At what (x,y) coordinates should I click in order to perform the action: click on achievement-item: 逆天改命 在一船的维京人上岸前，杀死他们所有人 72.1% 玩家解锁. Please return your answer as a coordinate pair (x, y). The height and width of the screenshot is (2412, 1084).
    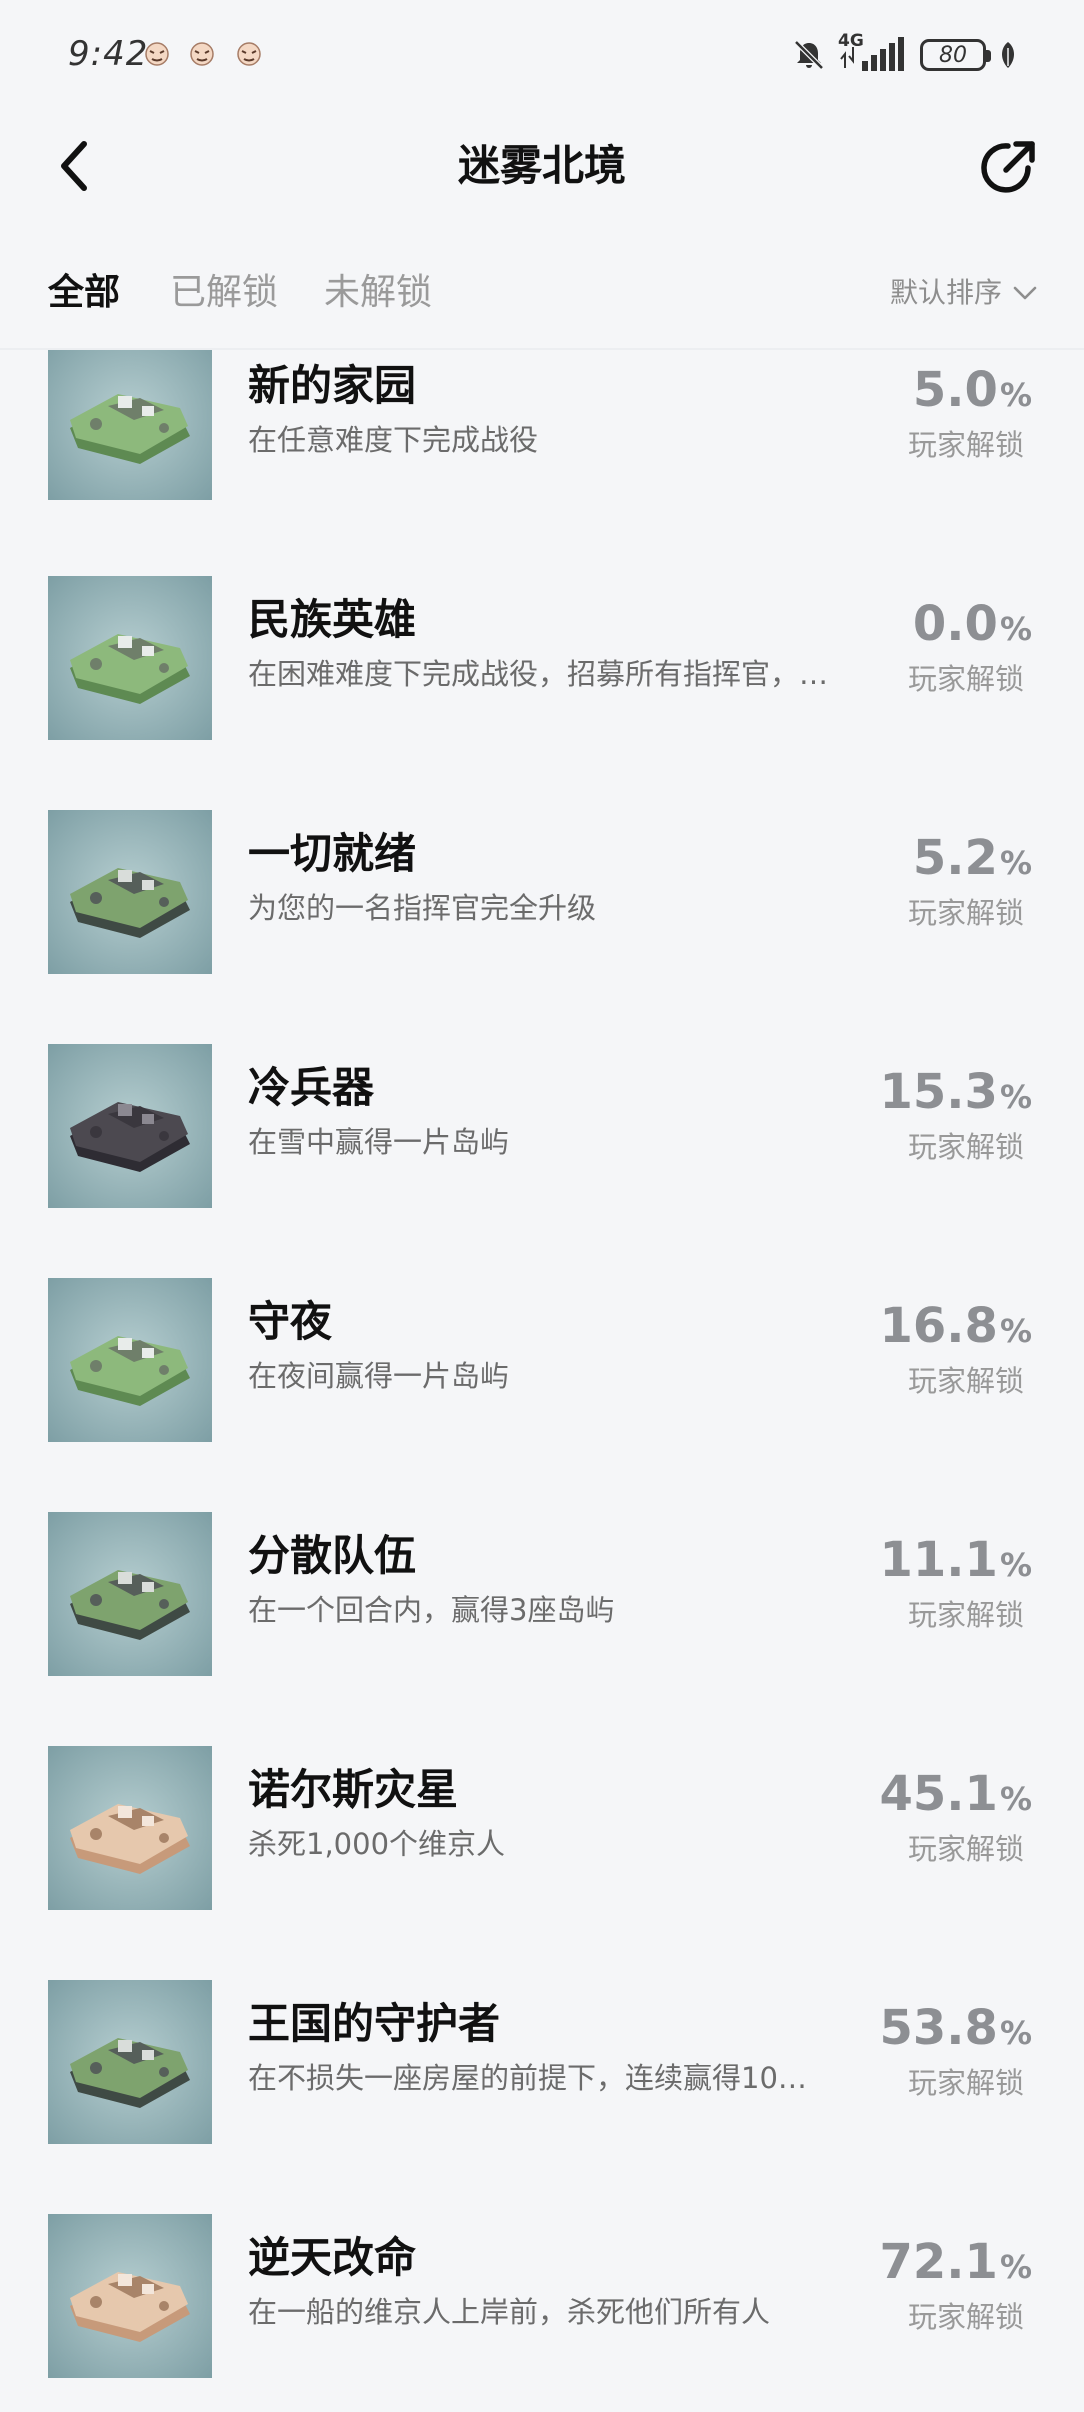
    Looking at the image, I should click on (542, 2313).